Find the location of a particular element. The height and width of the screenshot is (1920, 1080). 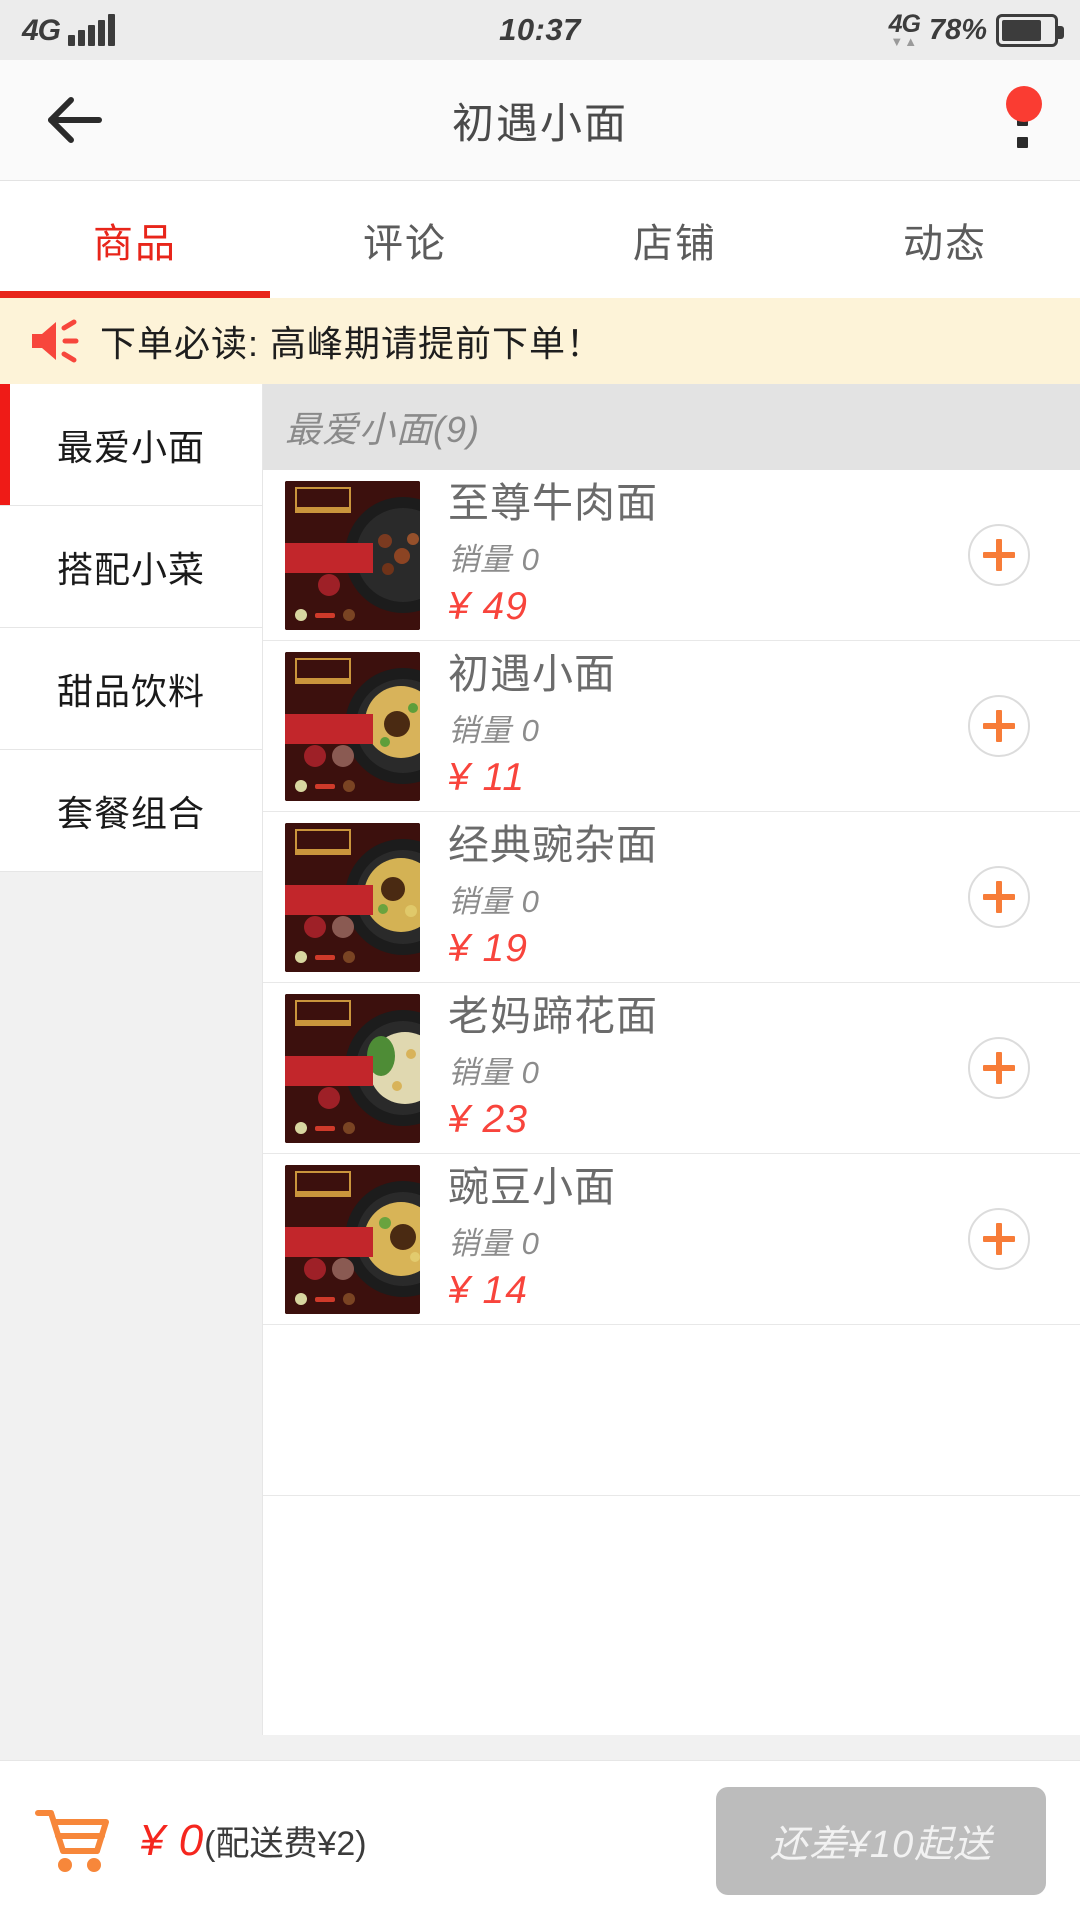

sidebar-item-side-dishes: 搭配小菜 is located at coordinates (131, 567).